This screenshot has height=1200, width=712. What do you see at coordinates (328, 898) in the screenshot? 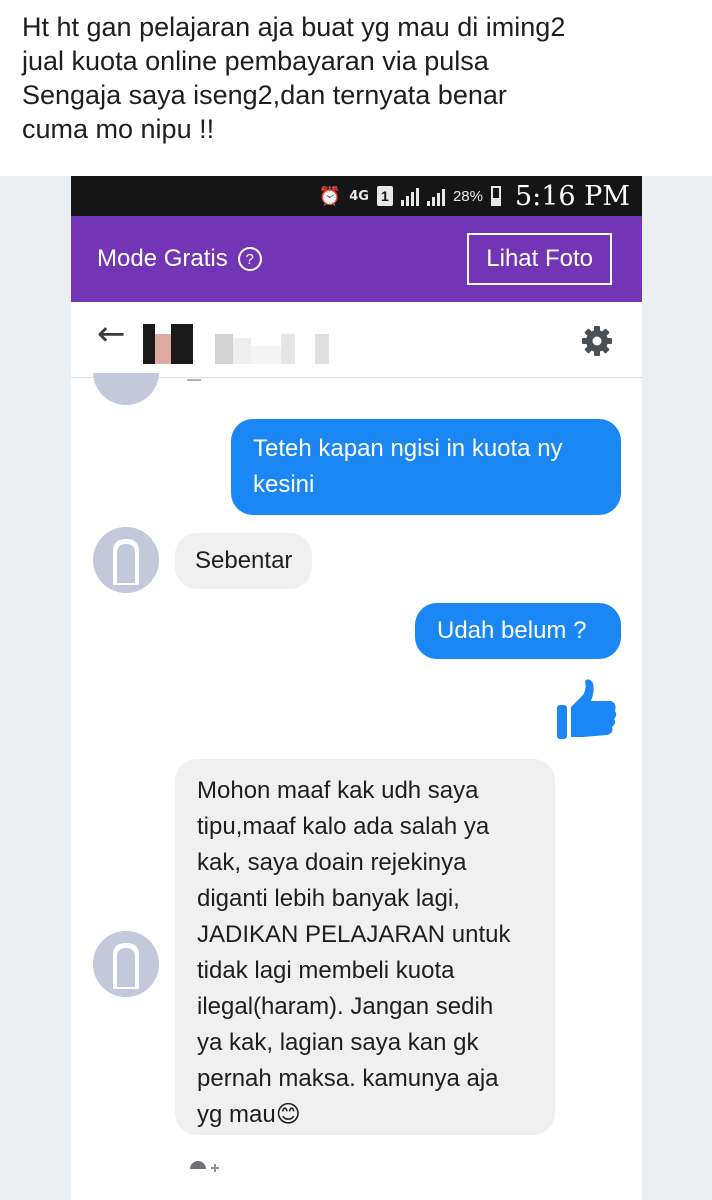
I see `message-line: diganti lebih banyak lagi,` at bounding box center [328, 898].